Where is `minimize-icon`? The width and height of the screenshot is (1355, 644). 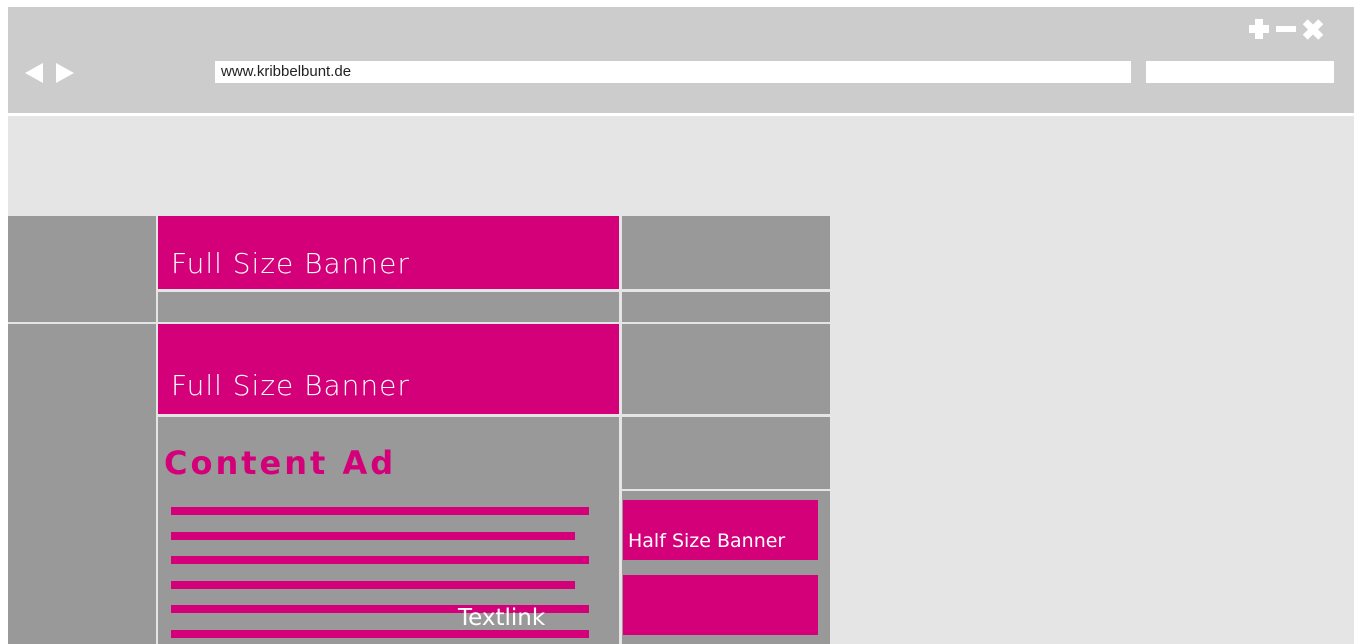 minimize-icon is located at coordinates (1286, 29).